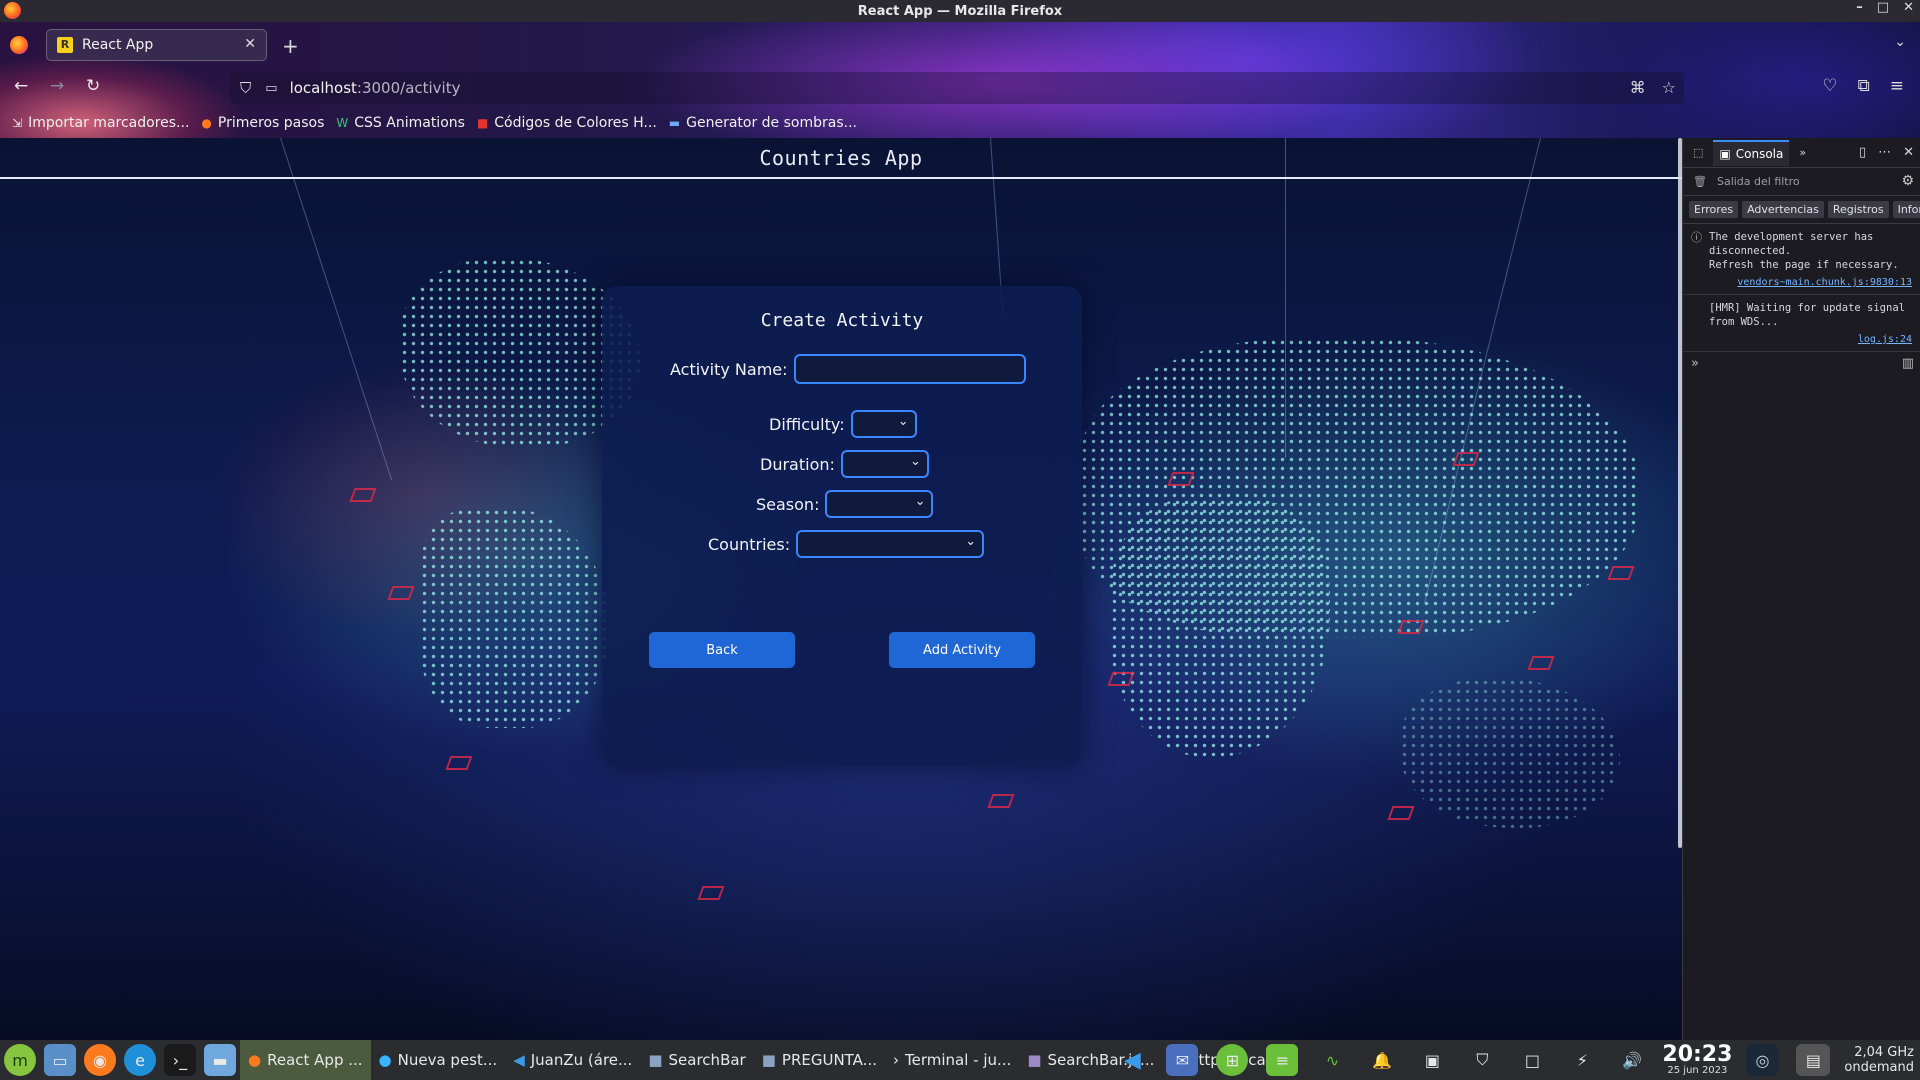 Image resolution: width=1920 pixels, height=1080 pixels. Describe the element at coordinates (1900, 42) in the screenshot. I see `list-tabs-icon: ⌄` at that location.